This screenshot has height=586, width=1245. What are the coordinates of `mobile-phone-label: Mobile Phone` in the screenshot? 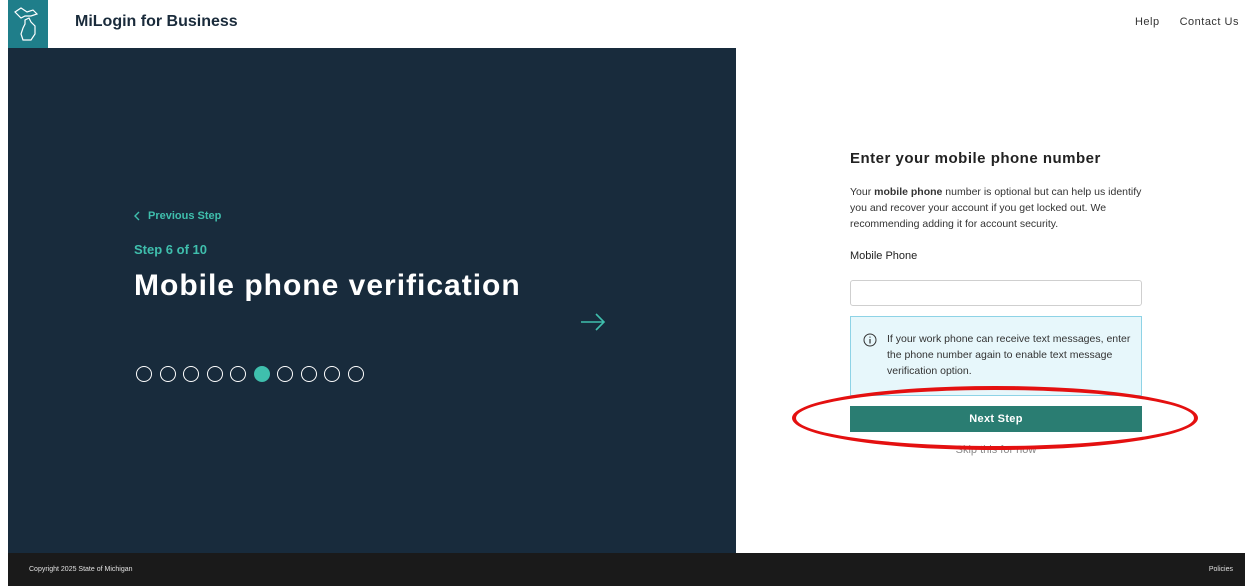 It's located at (884, 256).